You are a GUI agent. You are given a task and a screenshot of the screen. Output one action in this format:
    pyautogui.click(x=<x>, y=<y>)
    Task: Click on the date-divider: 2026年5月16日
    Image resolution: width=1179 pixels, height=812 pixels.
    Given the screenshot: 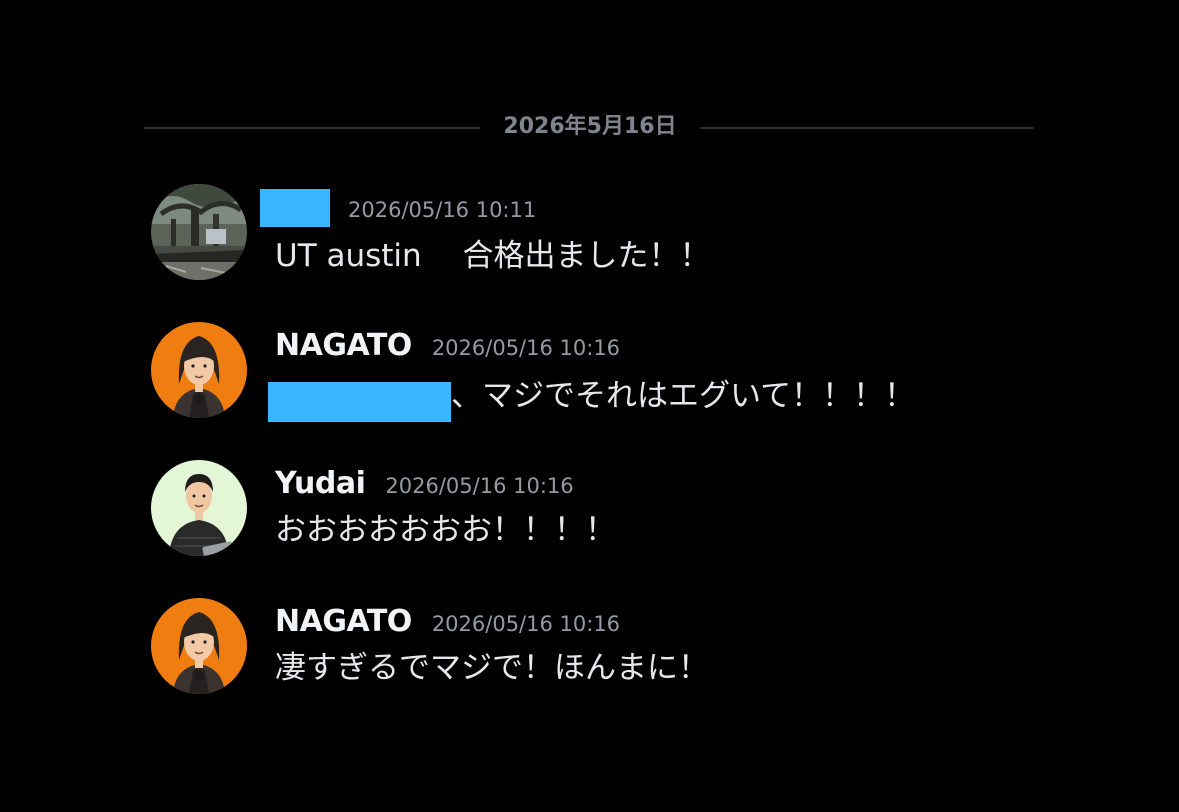 What is the action you would take?
    pyautogui.click(x=589, y=127)
    